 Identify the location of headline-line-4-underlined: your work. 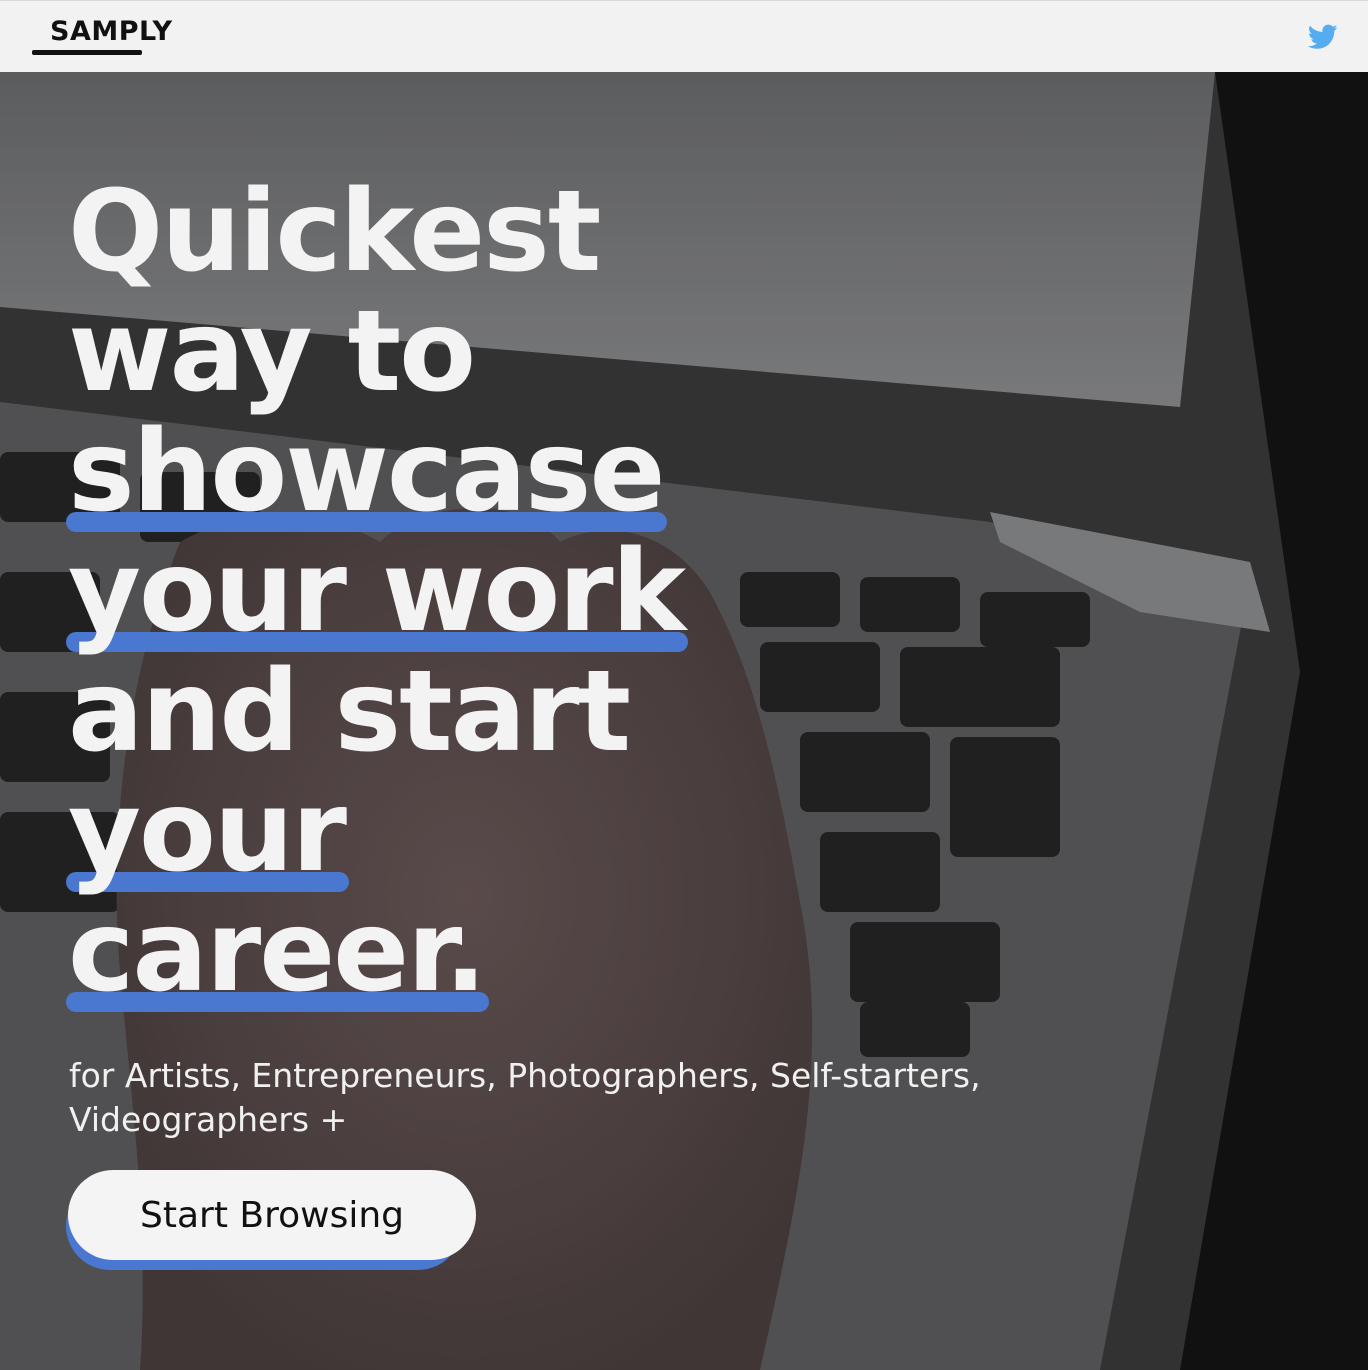
(377, 592).